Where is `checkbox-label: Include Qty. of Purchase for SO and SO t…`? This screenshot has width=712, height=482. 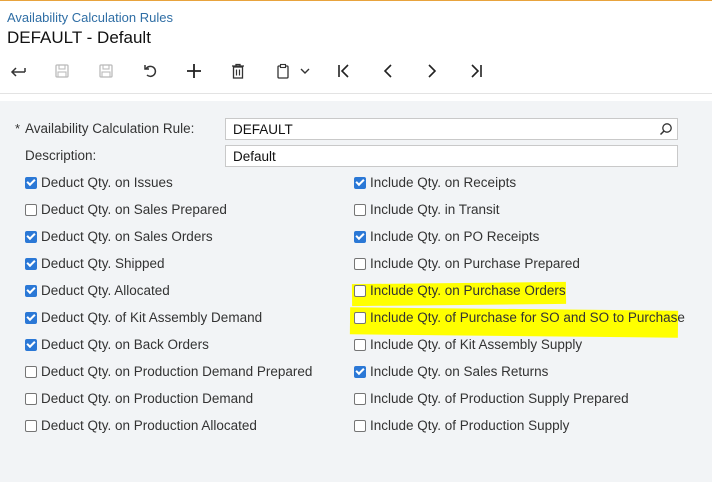 checkbox-label: Include Qty. of Purchase for SO and SO t… is located at coordinates (527, 317).